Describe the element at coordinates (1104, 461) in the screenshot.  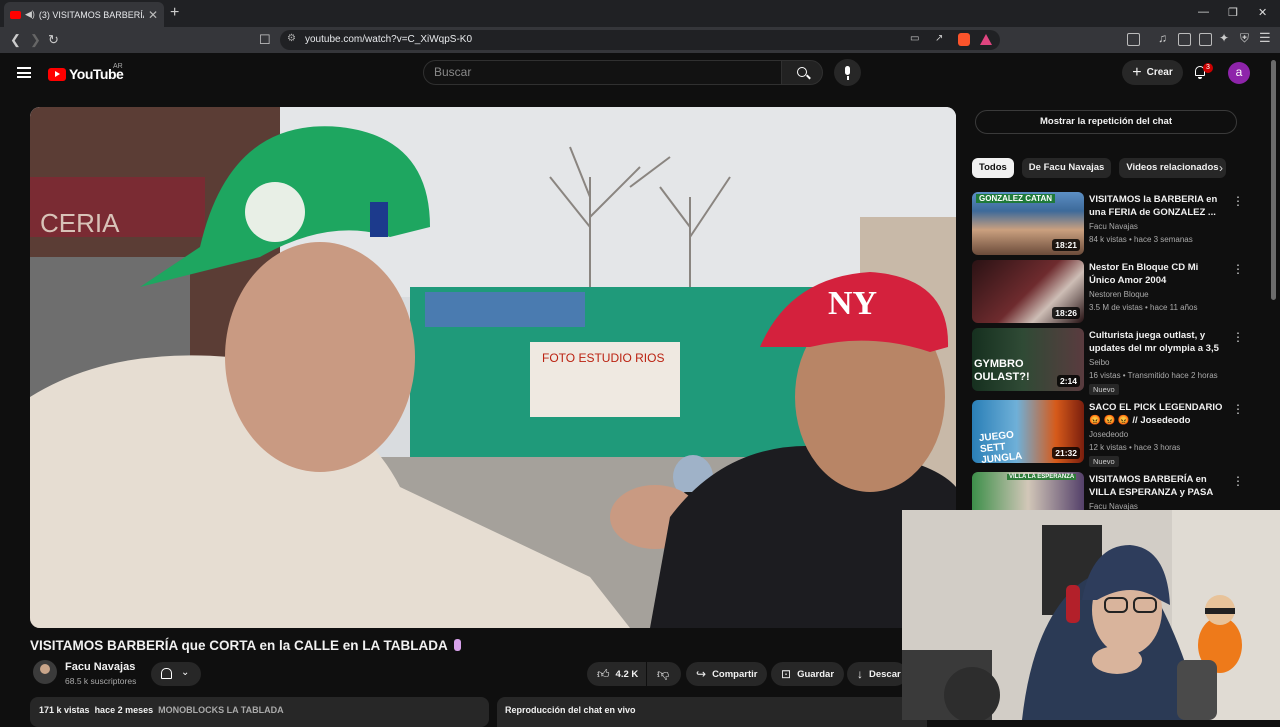
I see `new-badge: Nuevo` at that location.